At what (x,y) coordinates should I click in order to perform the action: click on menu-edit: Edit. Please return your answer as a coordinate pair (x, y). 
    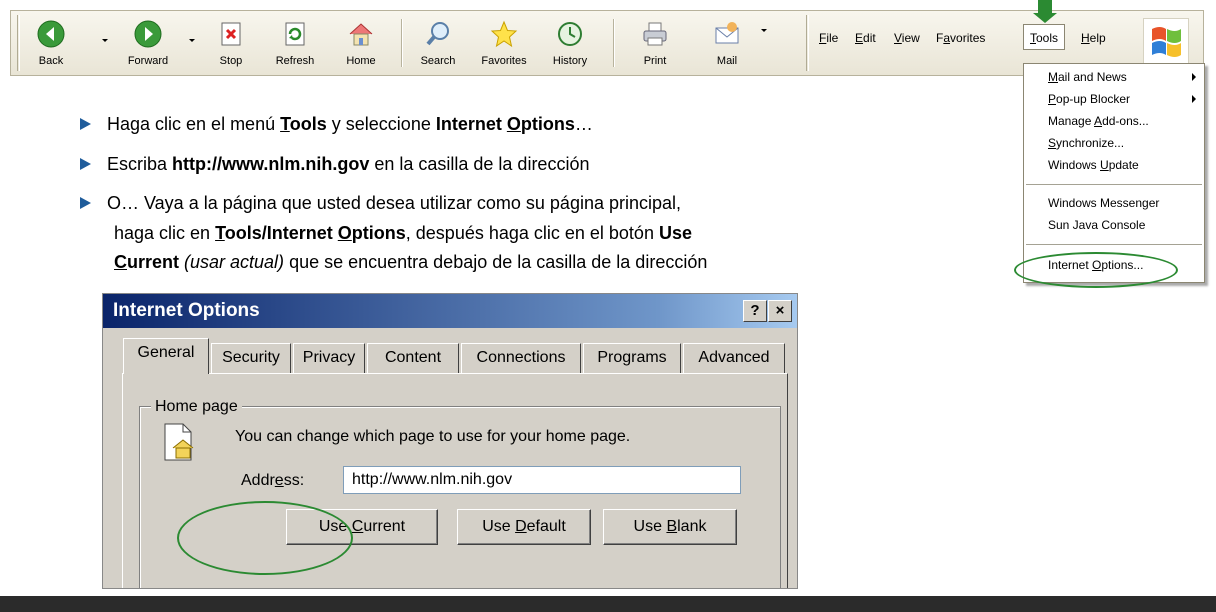
    Looking at the image, I should click on (865, 38).